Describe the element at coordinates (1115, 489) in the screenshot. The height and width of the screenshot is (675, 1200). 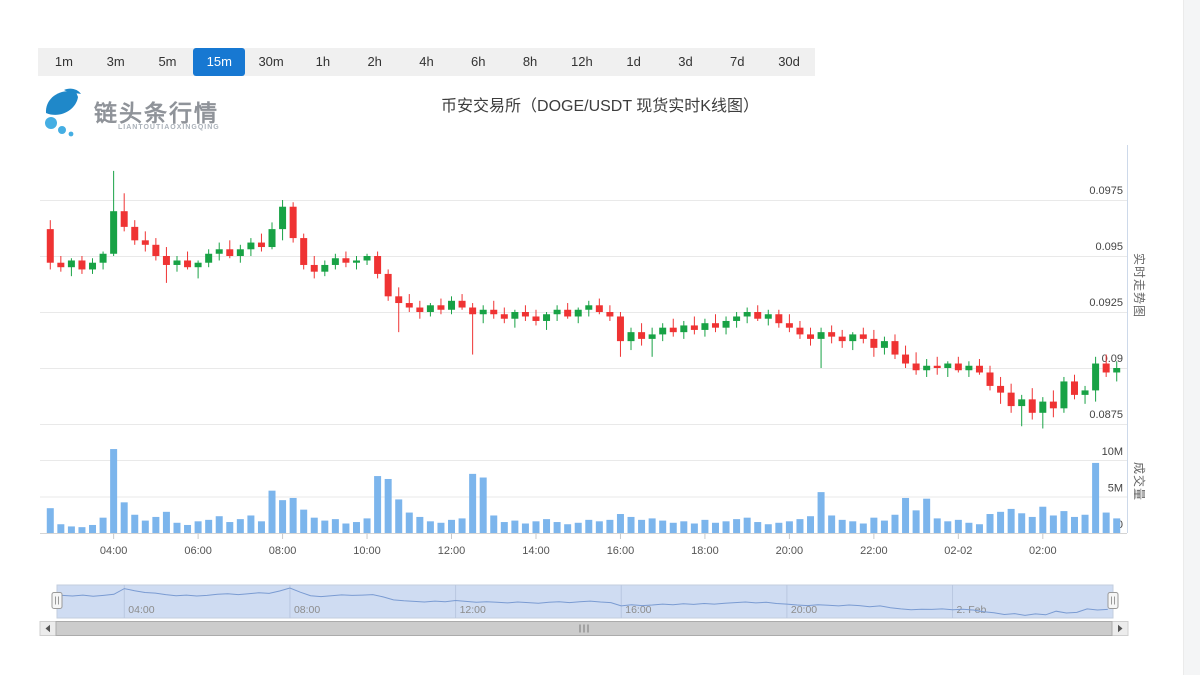
I see `volume-axis-label: 5M` at that location.